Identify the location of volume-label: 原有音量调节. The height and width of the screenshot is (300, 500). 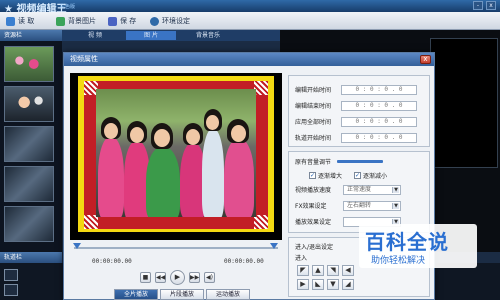
(313, 162).